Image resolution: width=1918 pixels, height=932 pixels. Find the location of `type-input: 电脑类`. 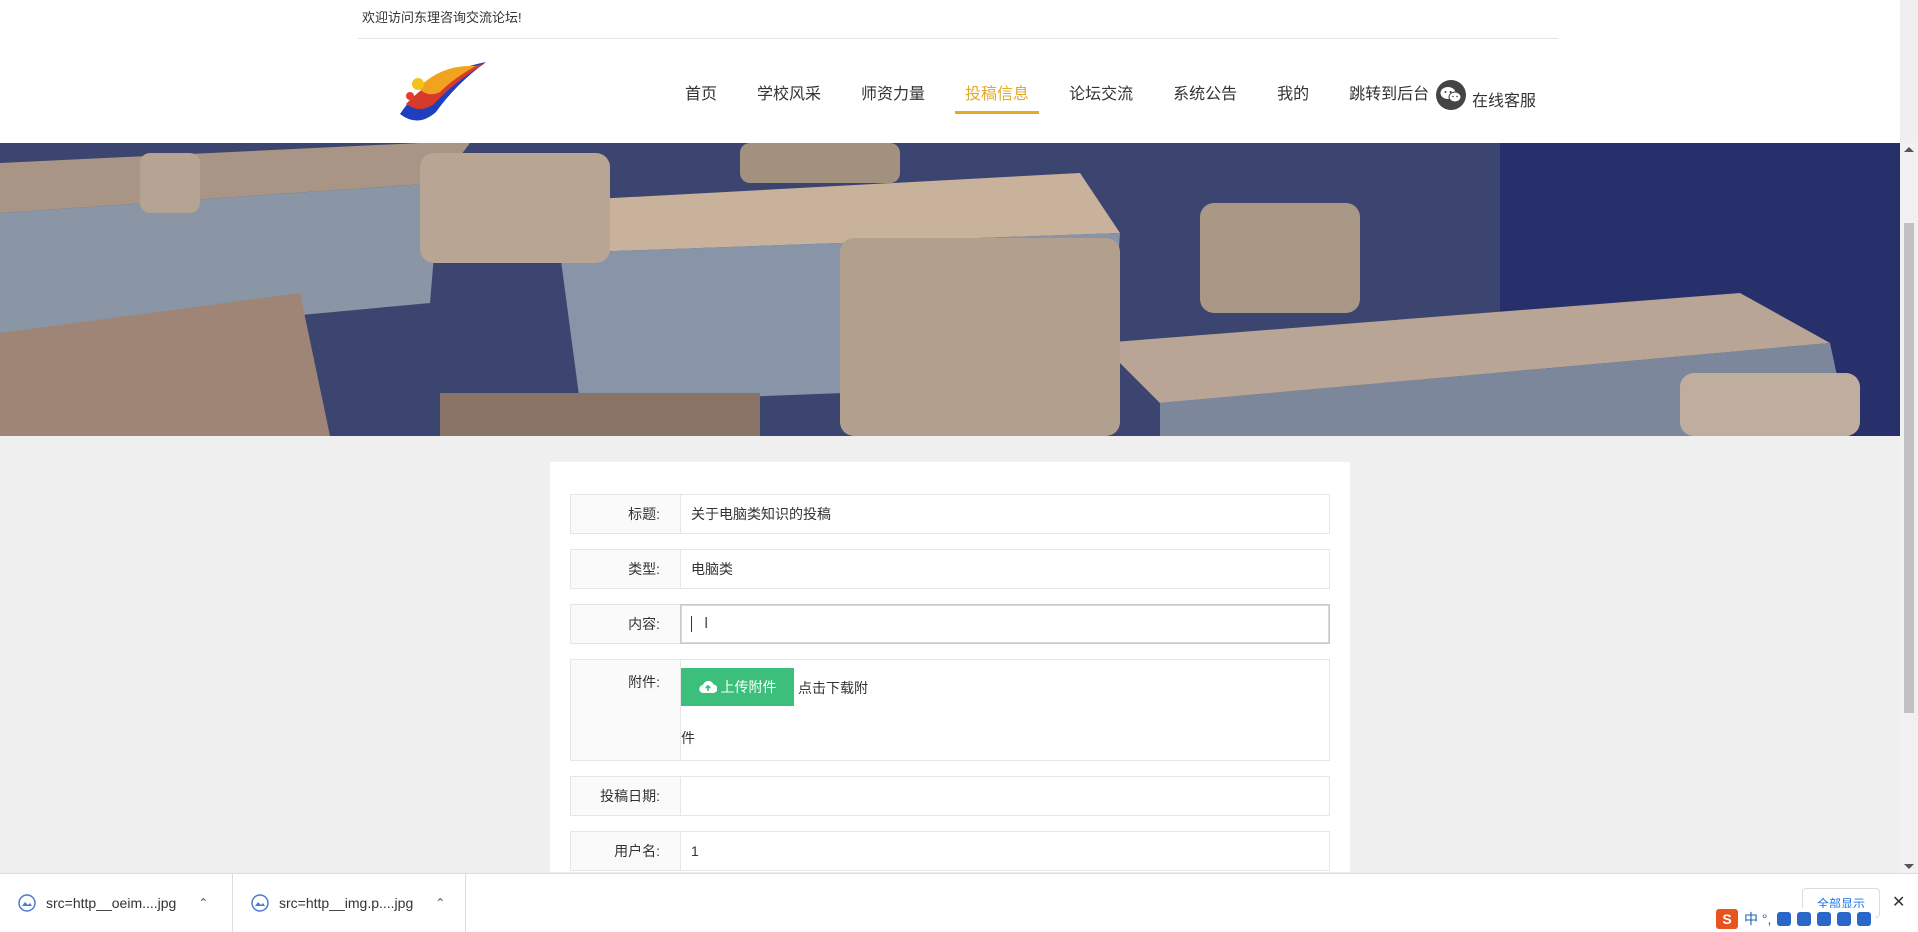

type-input: 电脑类 is located at coordinates (1005, 569).